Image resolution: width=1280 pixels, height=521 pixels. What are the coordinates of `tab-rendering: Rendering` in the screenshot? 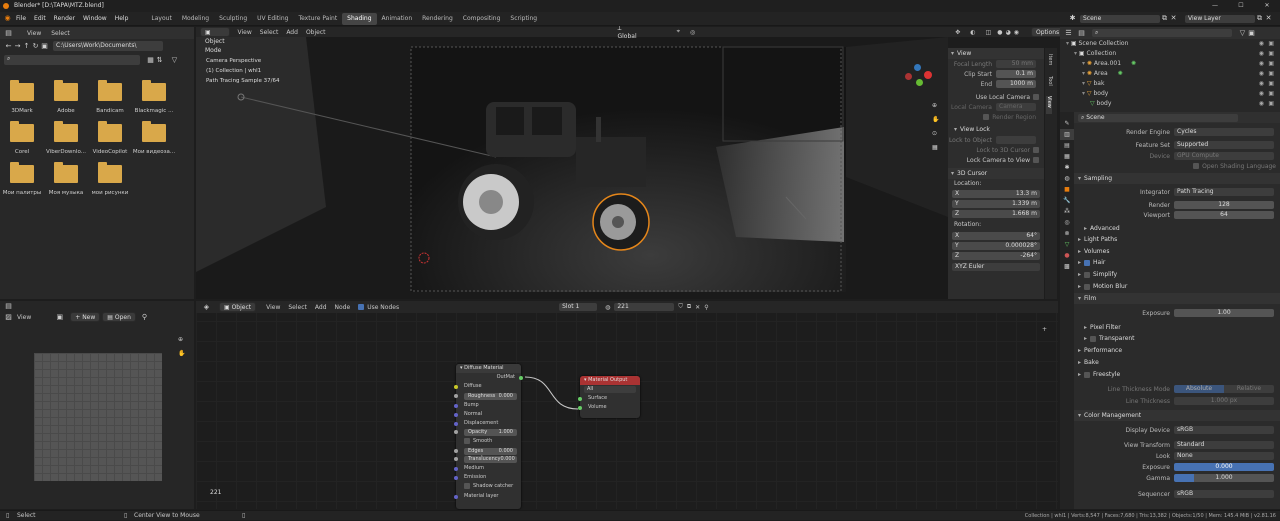 It's located at (437, 19).